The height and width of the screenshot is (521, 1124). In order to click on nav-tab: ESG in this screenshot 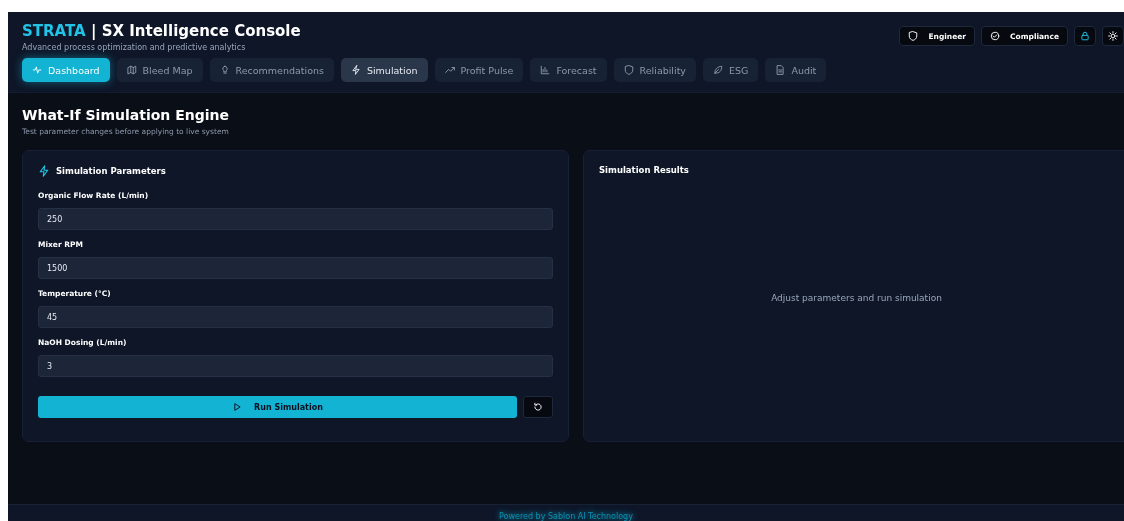, I will do `click(731, 70)`.